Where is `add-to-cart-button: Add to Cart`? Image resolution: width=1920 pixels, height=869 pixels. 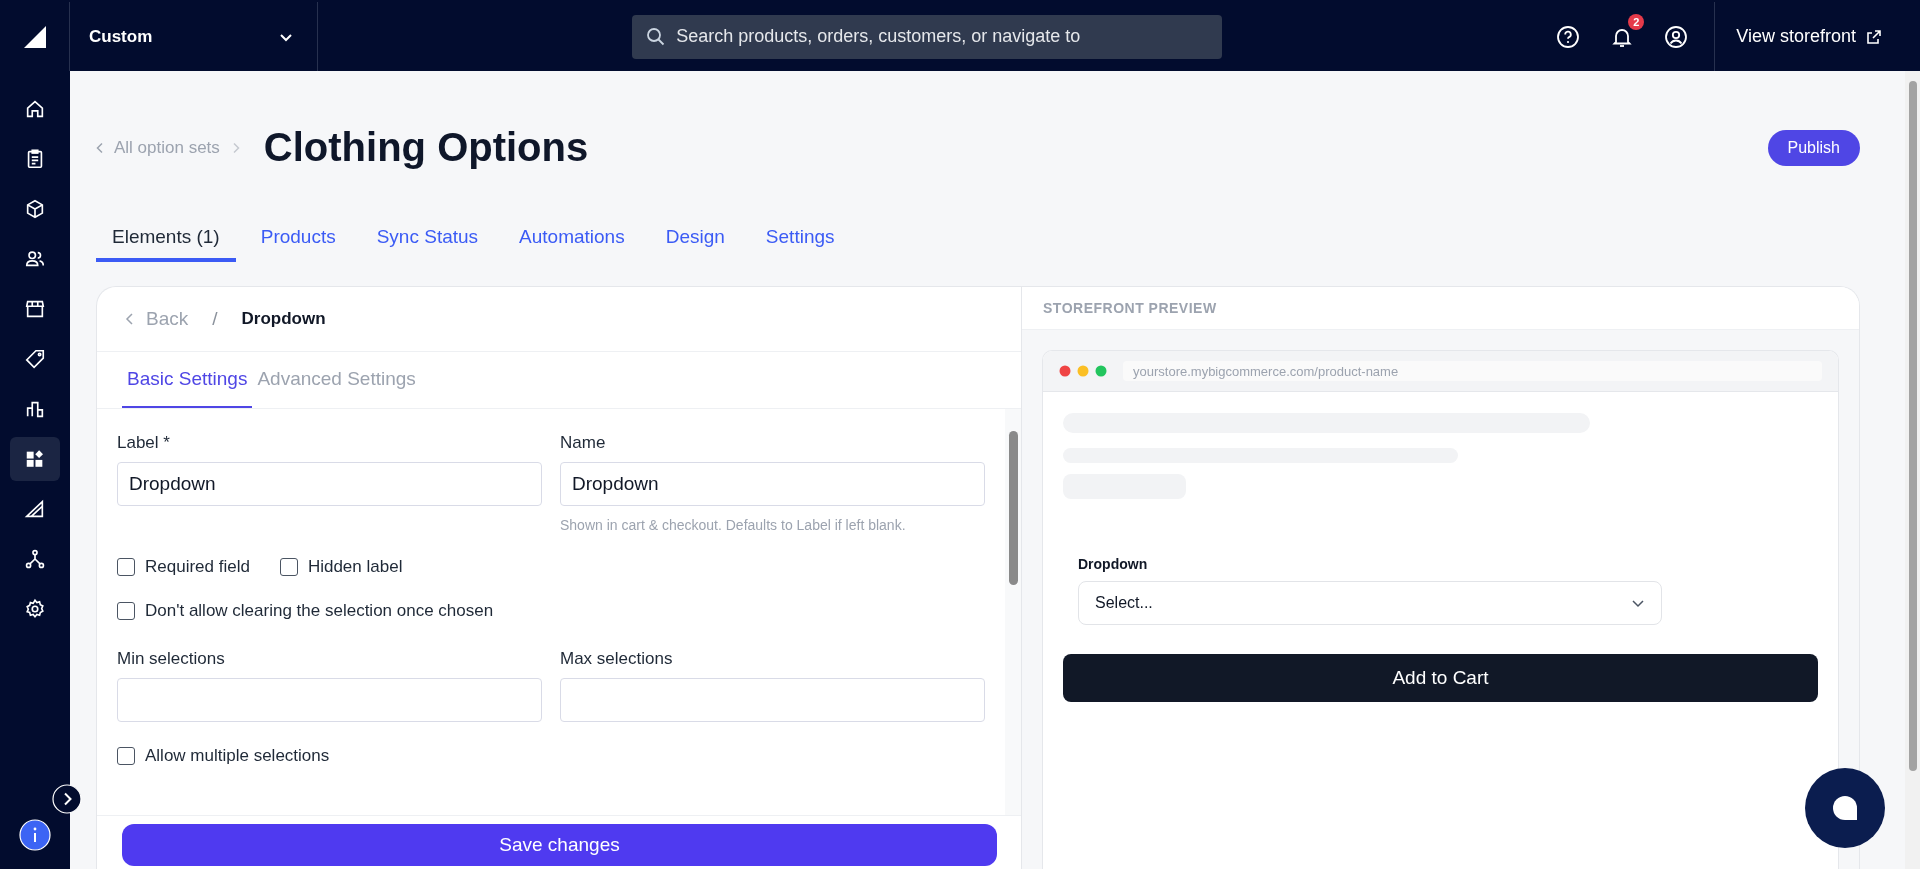 add-to-cart-button: Add to Cart is located at coordinates (1440, 678).